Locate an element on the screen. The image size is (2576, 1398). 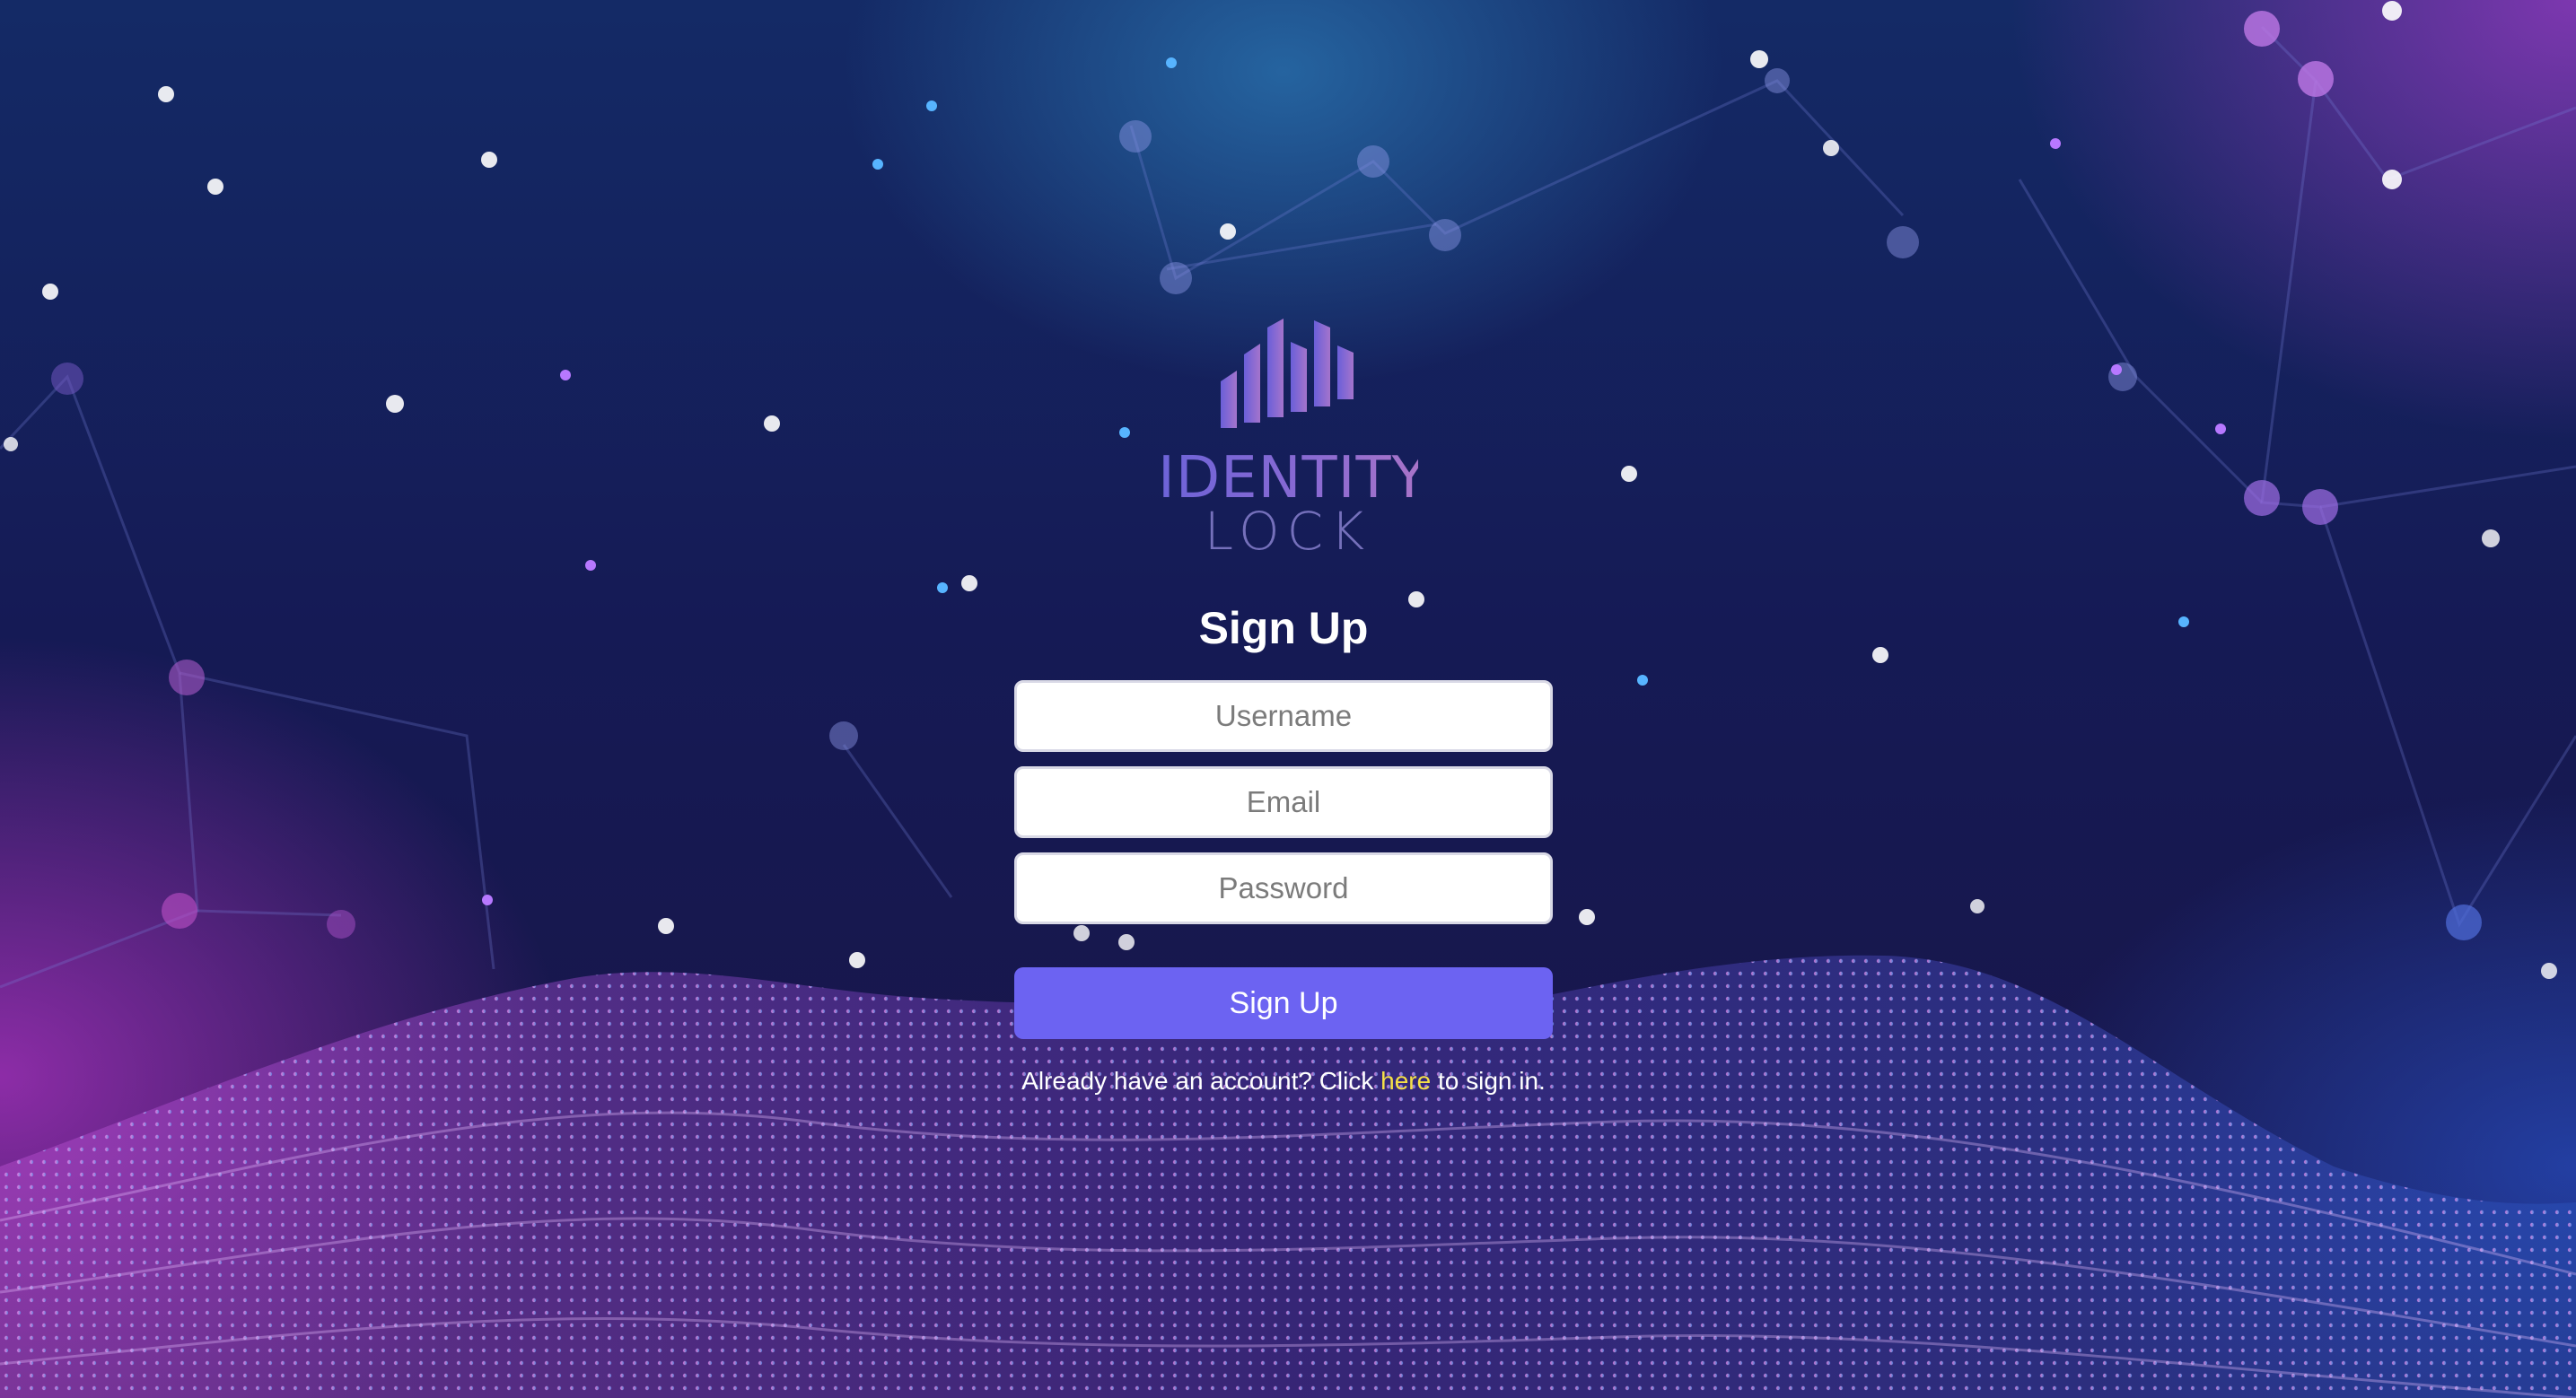
password-input is located at coordinates (1283, 888).